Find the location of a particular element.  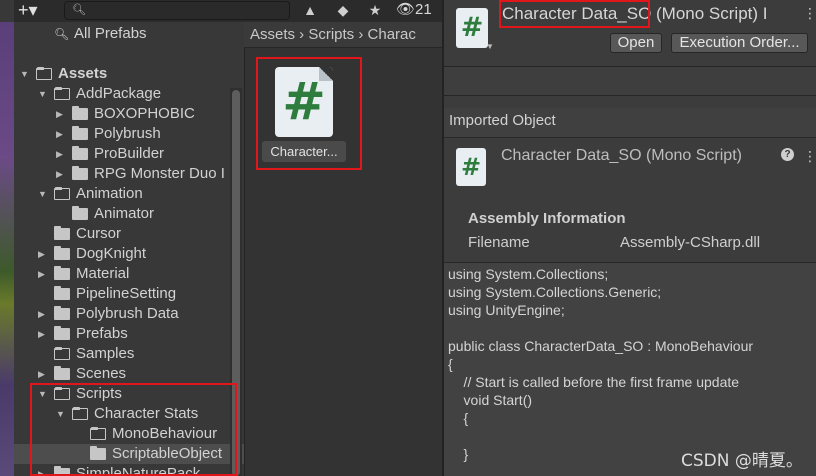

imported-object-title: Character Data_SO (Mono Script) is located at coordinates (621, 155).